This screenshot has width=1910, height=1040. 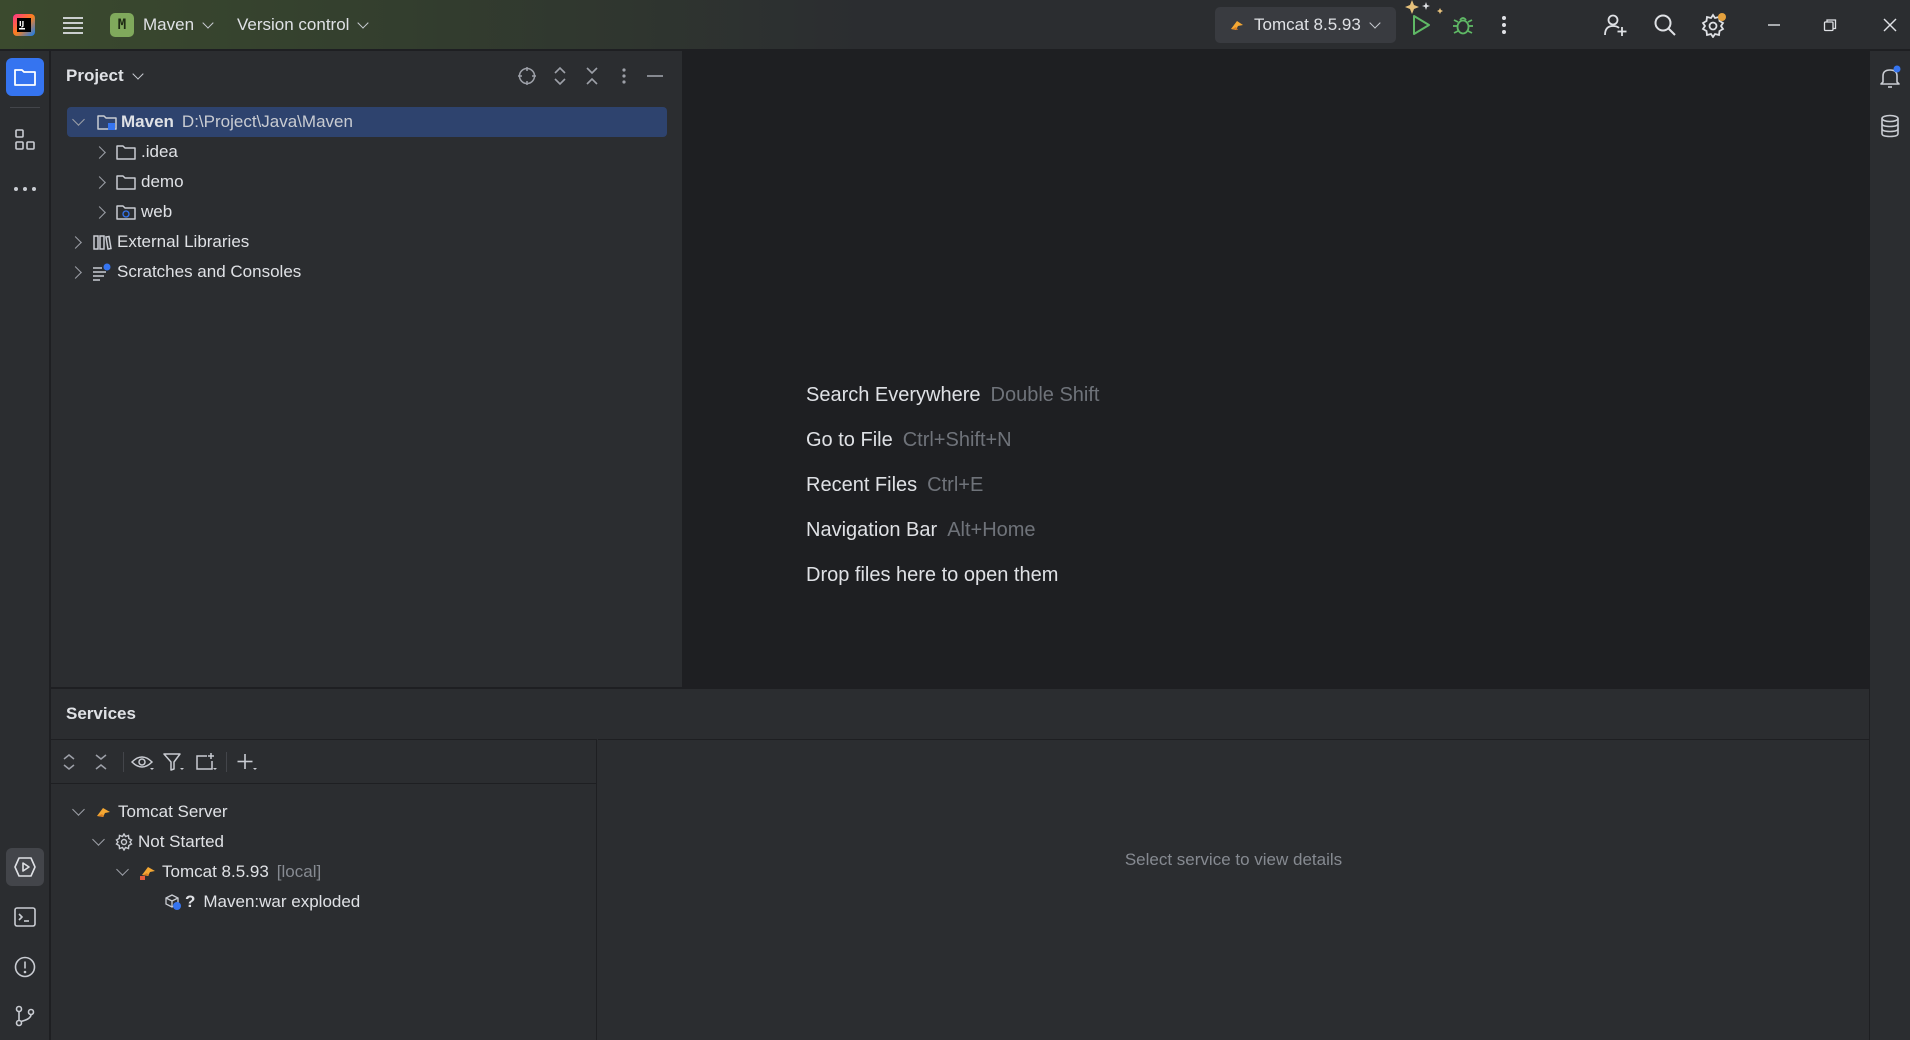 I want to click on add-service-icon, so click(x=247, y=762).